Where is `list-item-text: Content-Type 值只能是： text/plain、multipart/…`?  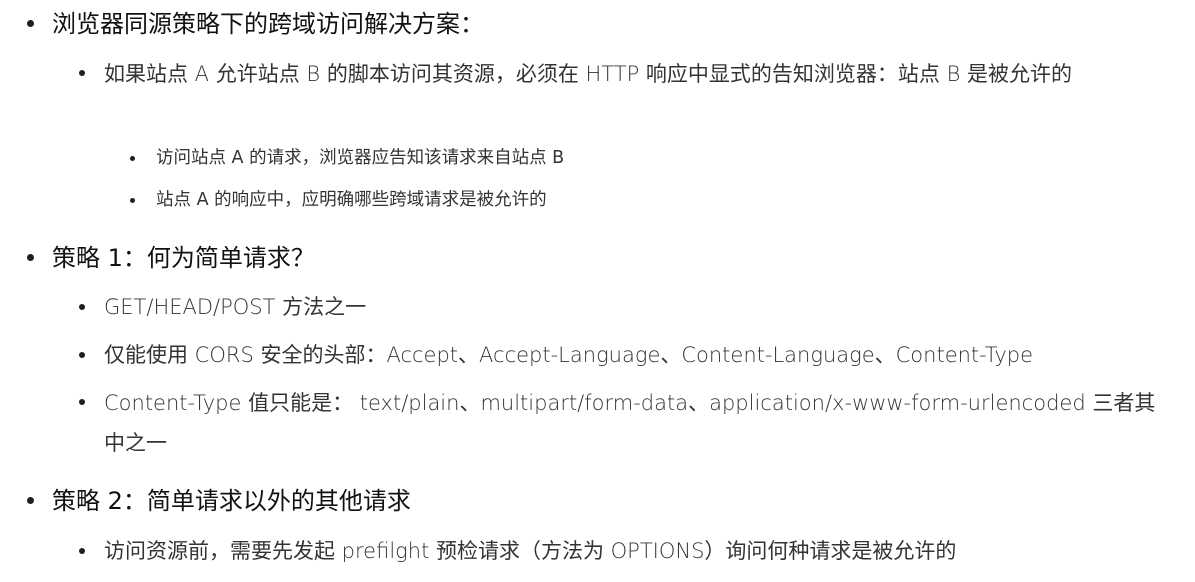
list-item-text: Content-Type 值只能是： text/plain、multipart/… is located at coordinates (630, 423).